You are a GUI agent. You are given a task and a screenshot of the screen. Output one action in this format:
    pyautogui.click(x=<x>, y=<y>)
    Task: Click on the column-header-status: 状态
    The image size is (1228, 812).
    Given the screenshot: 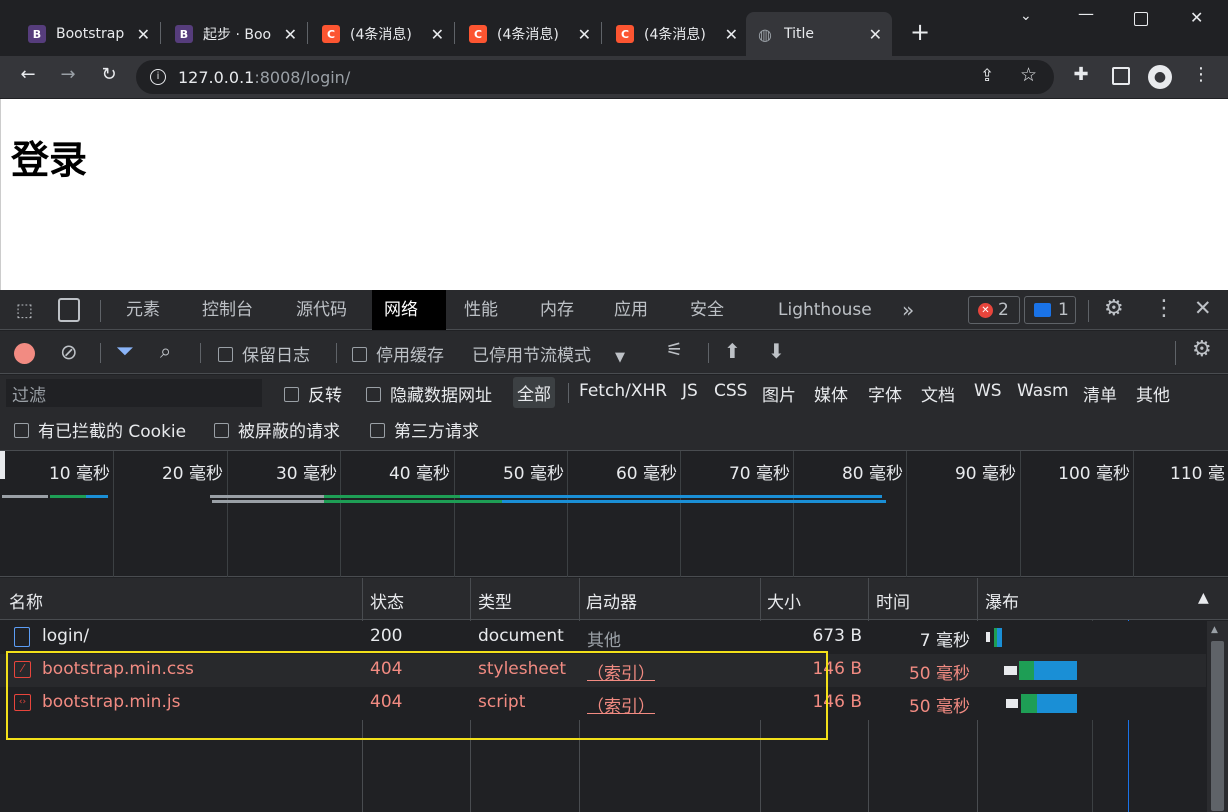 What is the action you would take?
    pyautogui.click(x=387, y=600)
    